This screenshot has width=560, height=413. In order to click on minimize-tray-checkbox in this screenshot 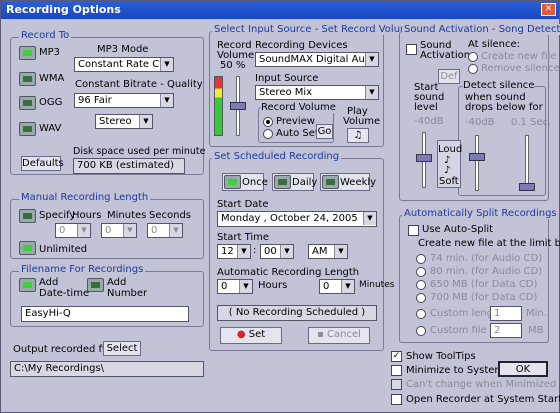, I will do `click(396, 370)`.